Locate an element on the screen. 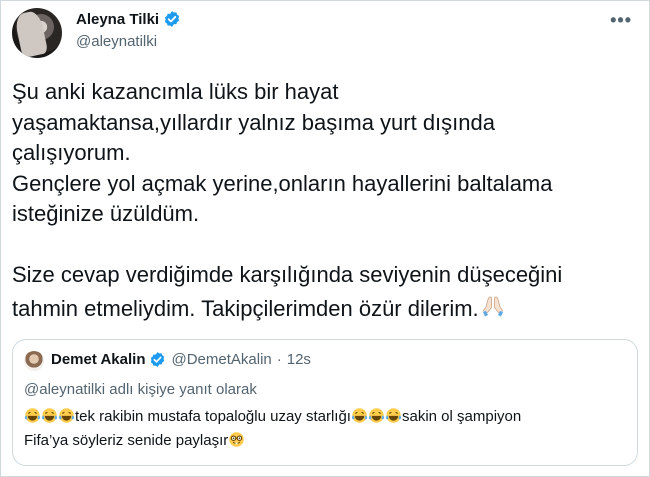 Image resolution: width=650 pixels, height=477 pixels. folded-hands-emoji is located at coordinates (492, 306).